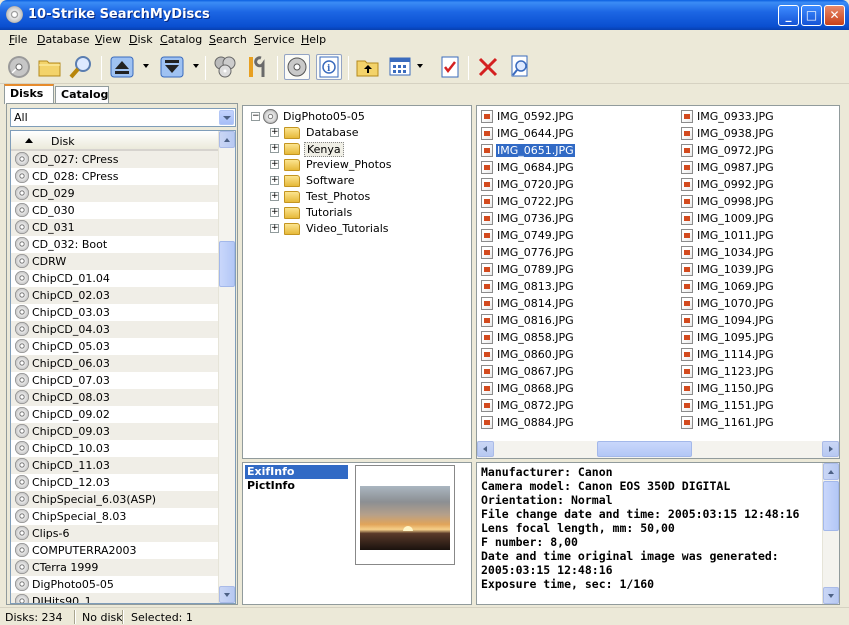 The height and width of the screenshot is (625, 849). Describe the element at coordinates (532, 167) in the screenshot. I see `file-item: IMG_0684.JPG` at that location.